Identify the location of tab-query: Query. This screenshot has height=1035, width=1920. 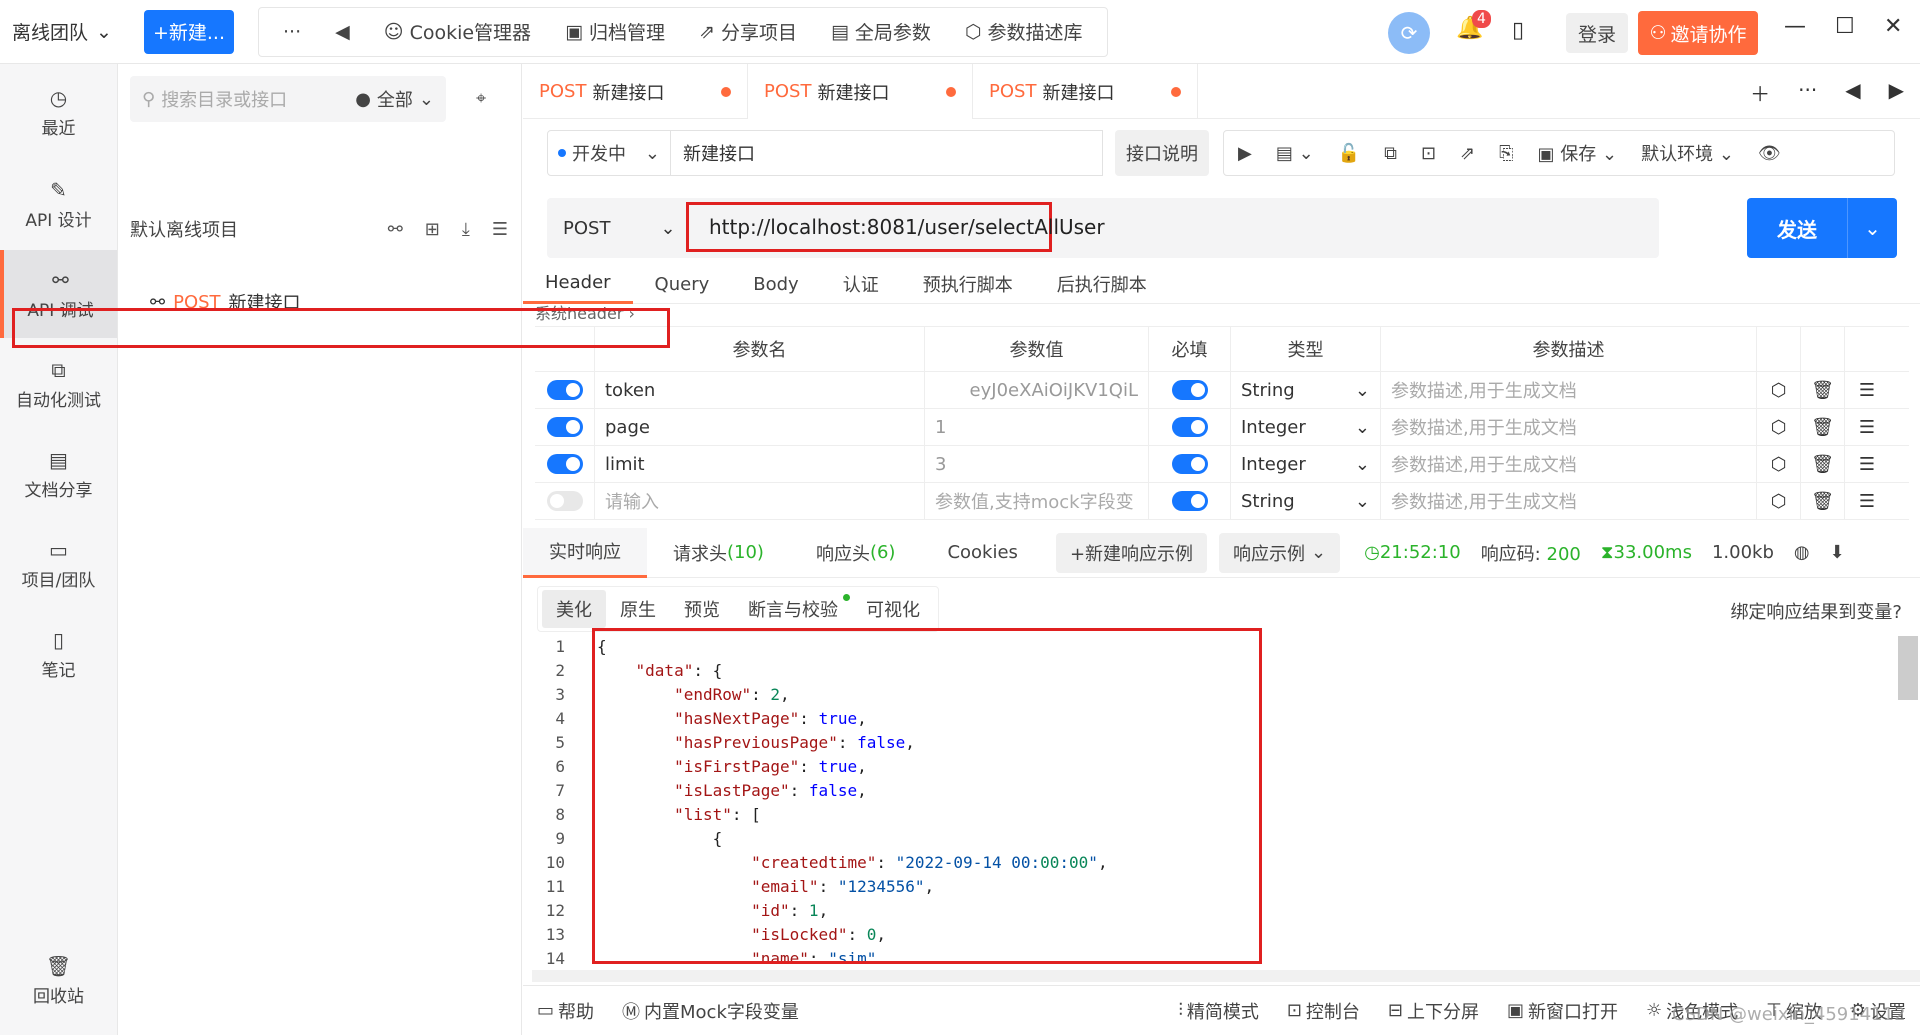
(682, 284).